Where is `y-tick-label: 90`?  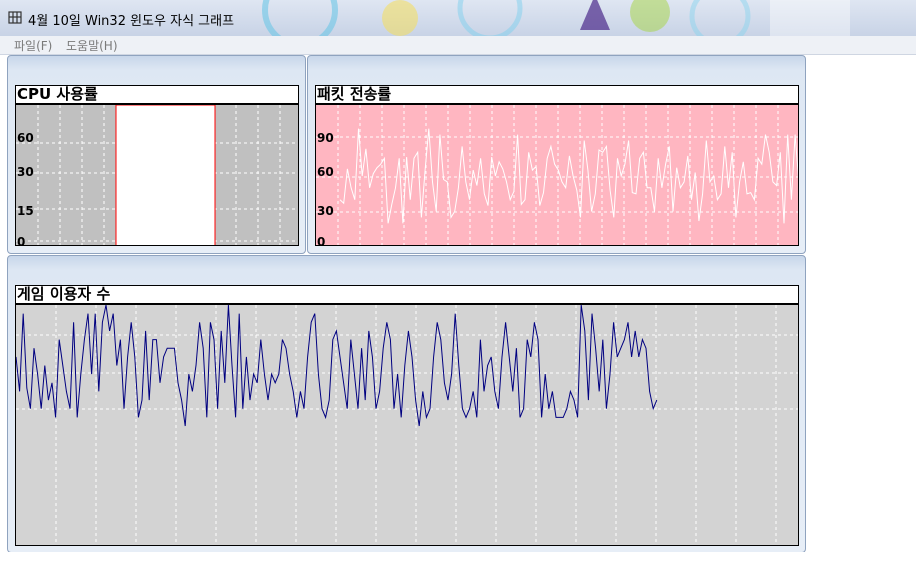 y-tick-label: 90 is located at coordinates (325, 138).